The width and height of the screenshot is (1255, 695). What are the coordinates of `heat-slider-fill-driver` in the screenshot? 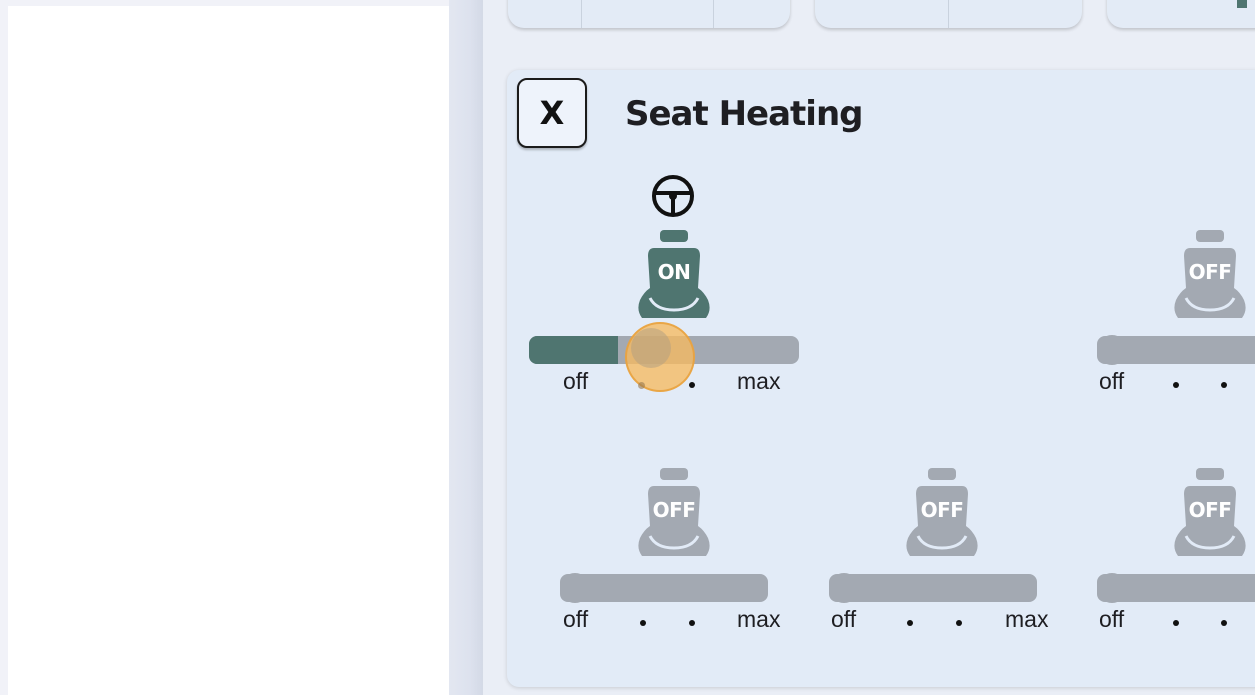 It's located at (574, 350).